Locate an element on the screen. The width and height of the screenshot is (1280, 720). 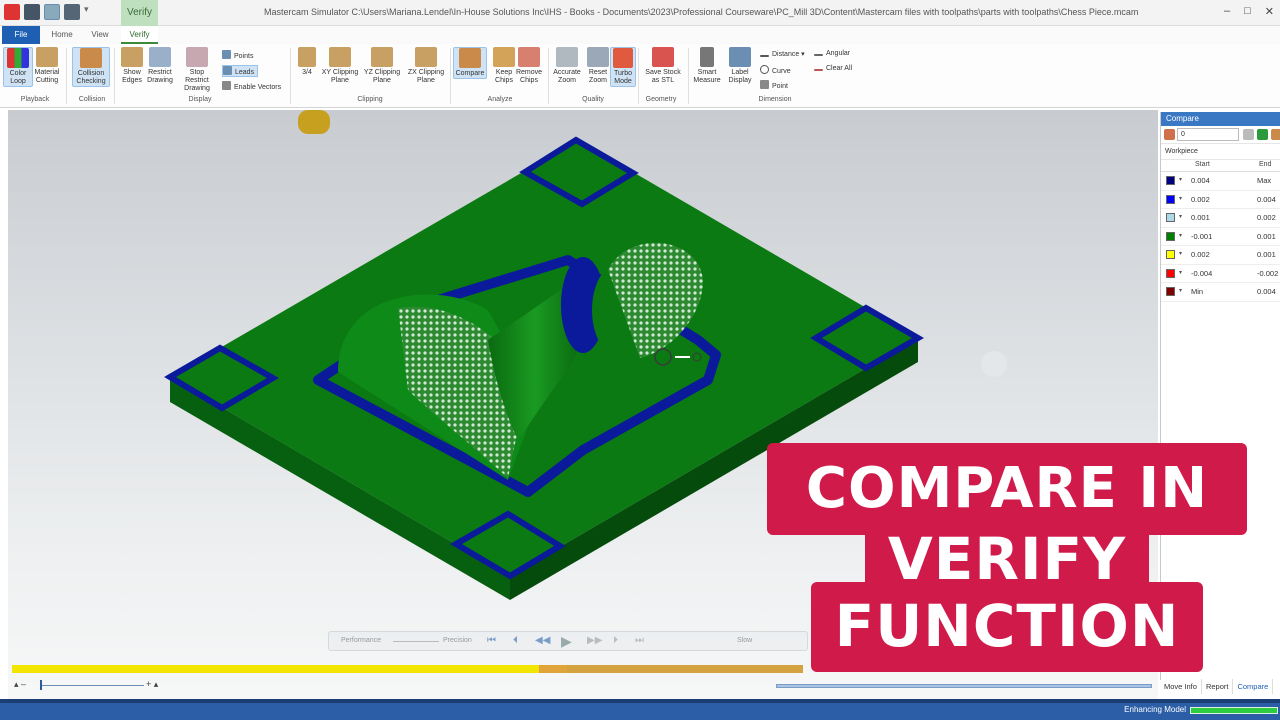
points-button: Points is located at coordinates (237, 55).